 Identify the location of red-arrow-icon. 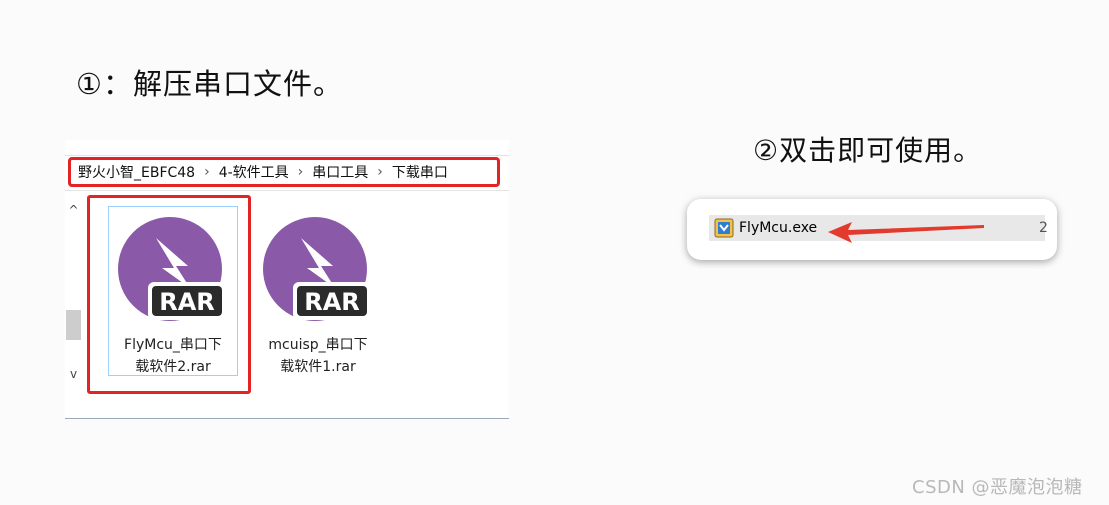
(906, 232).